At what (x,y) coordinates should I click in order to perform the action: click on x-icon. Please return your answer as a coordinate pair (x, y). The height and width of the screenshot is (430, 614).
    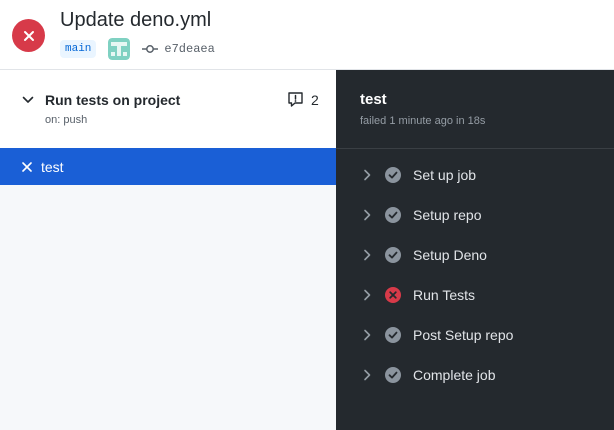
    Looking at the image, I should click on (27, 166).